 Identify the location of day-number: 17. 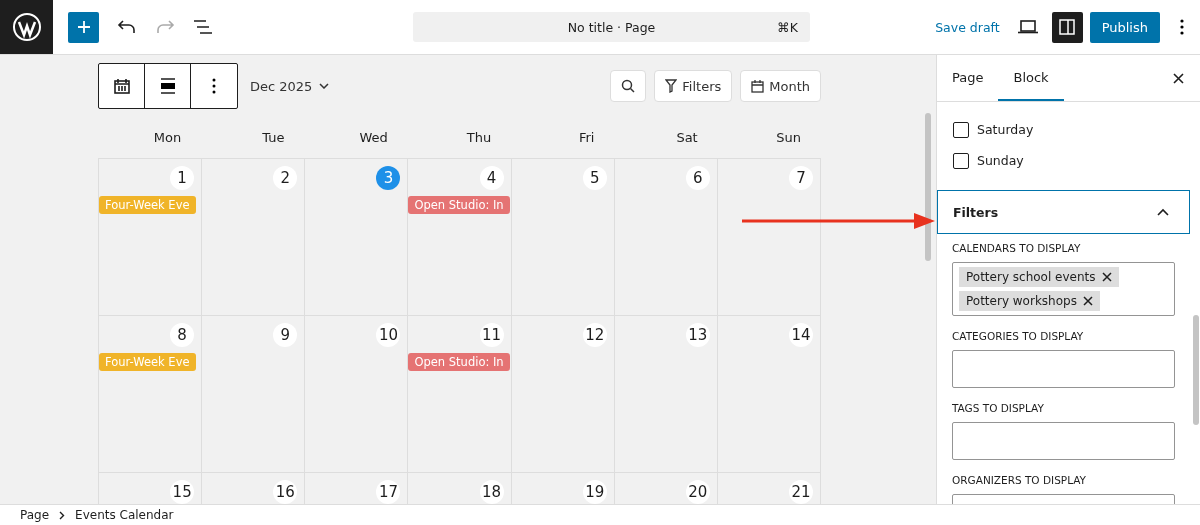
(388, 492).